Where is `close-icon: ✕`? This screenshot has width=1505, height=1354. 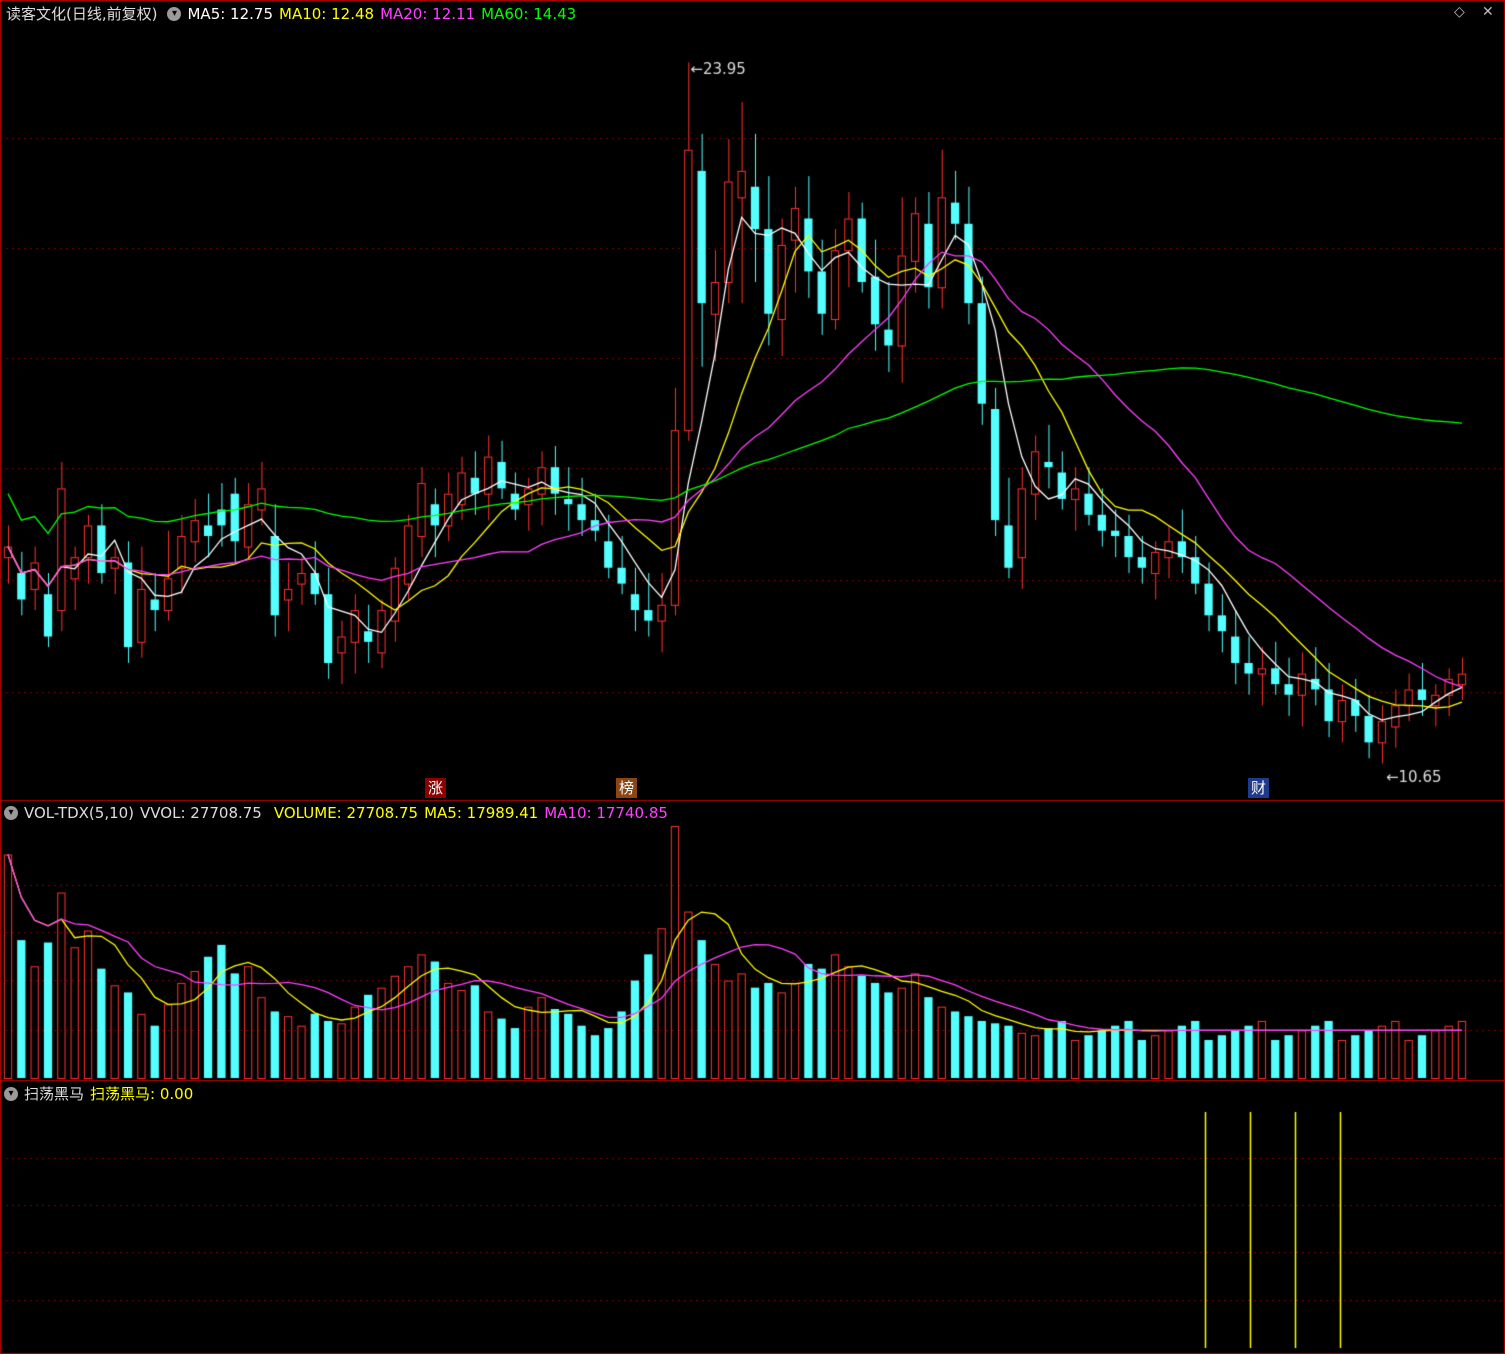
close-icon: ✕ is located at coordinates (1488, 12).